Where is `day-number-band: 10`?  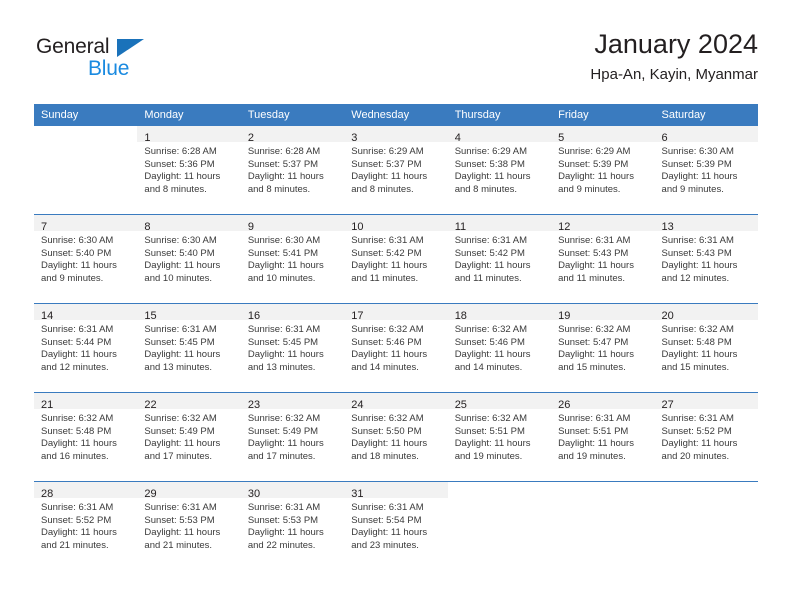 day-number-band: 10 is located at coordinates (396, 224).